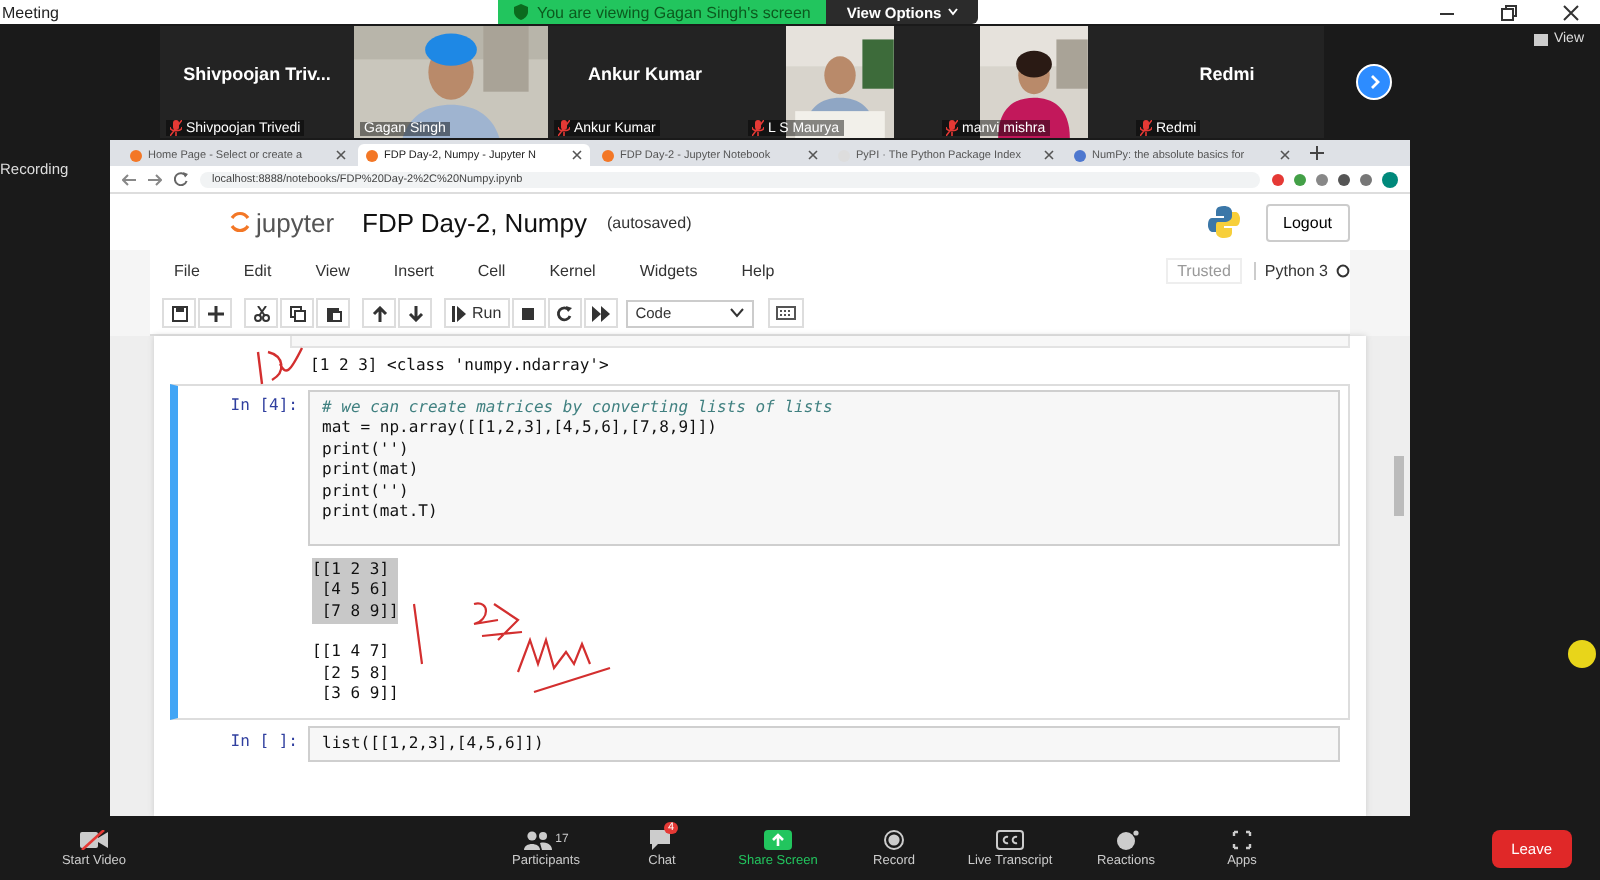 Image resolution: width=1600 pixels, height=880 pixels. I want to click on kernel-status-icon, so click(1343, 271).